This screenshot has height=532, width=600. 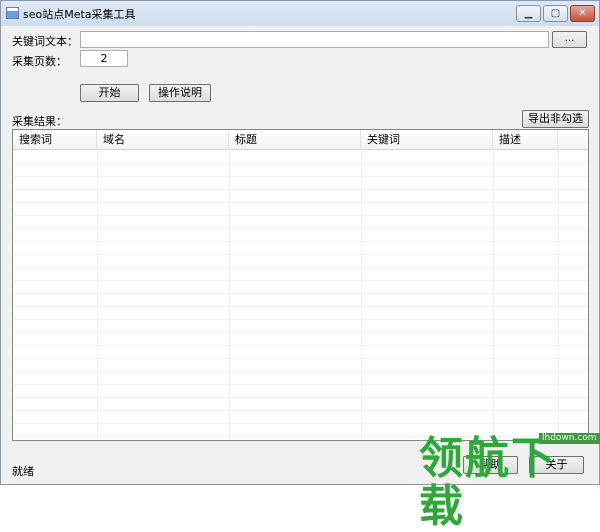 I want to click on app-window-icon, so click(x=12, y=13).